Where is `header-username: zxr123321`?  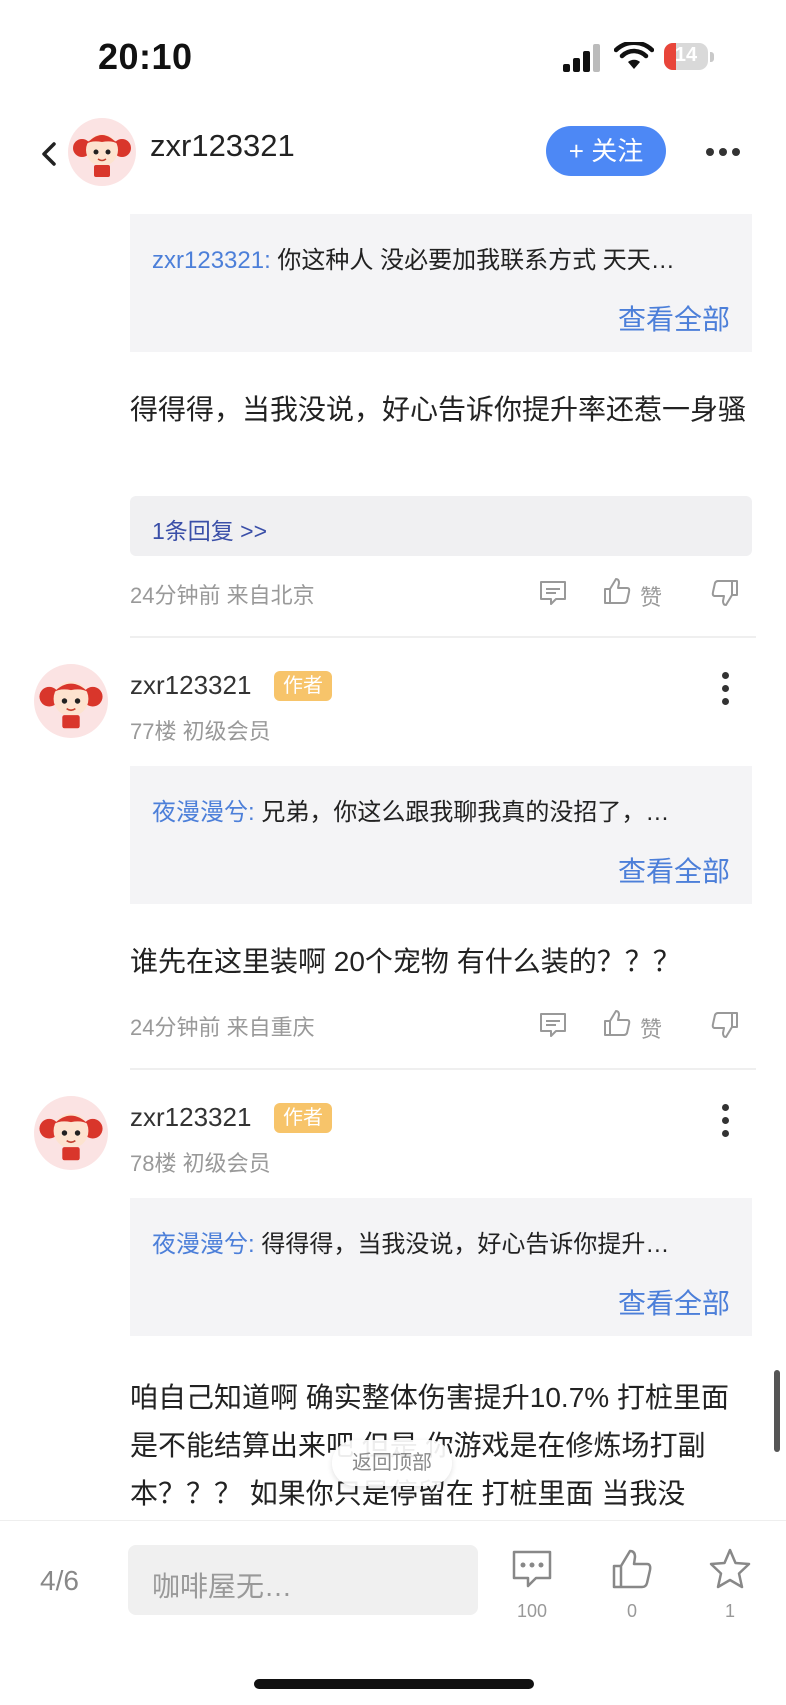 header-username: zxr123321 is located at coordinates (222, 146).